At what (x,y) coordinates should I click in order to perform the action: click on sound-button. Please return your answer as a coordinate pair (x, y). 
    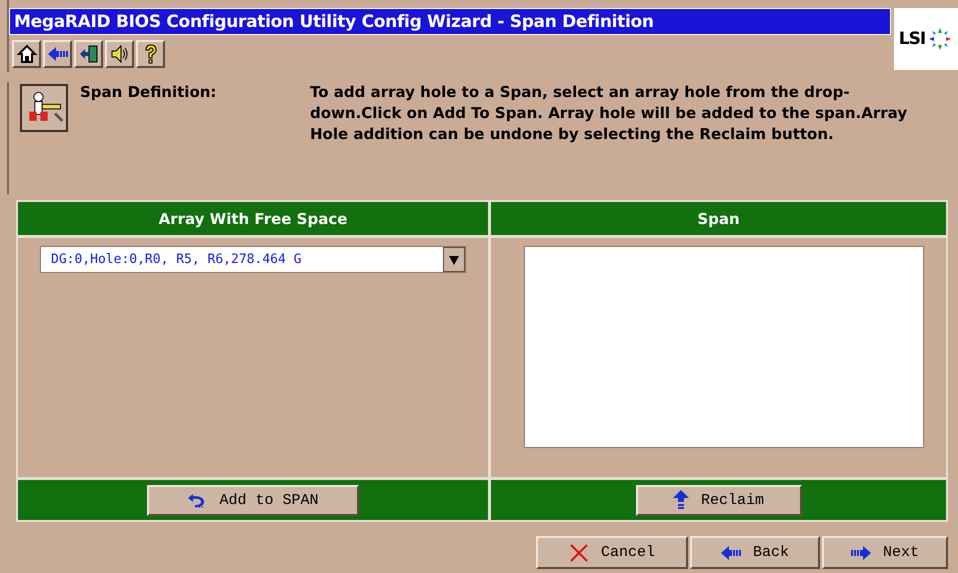
    Looking at the image, I should click on (119, 54).